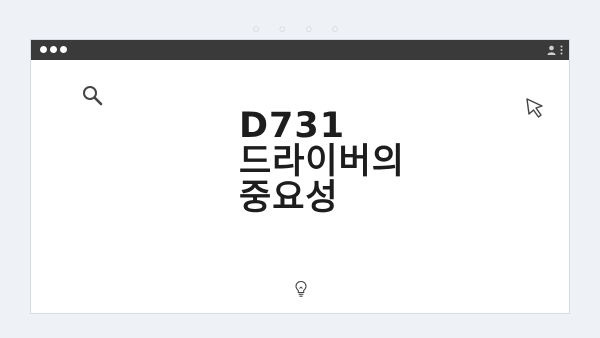  I want to click on titlebar-right-controls, so click(555, 50).